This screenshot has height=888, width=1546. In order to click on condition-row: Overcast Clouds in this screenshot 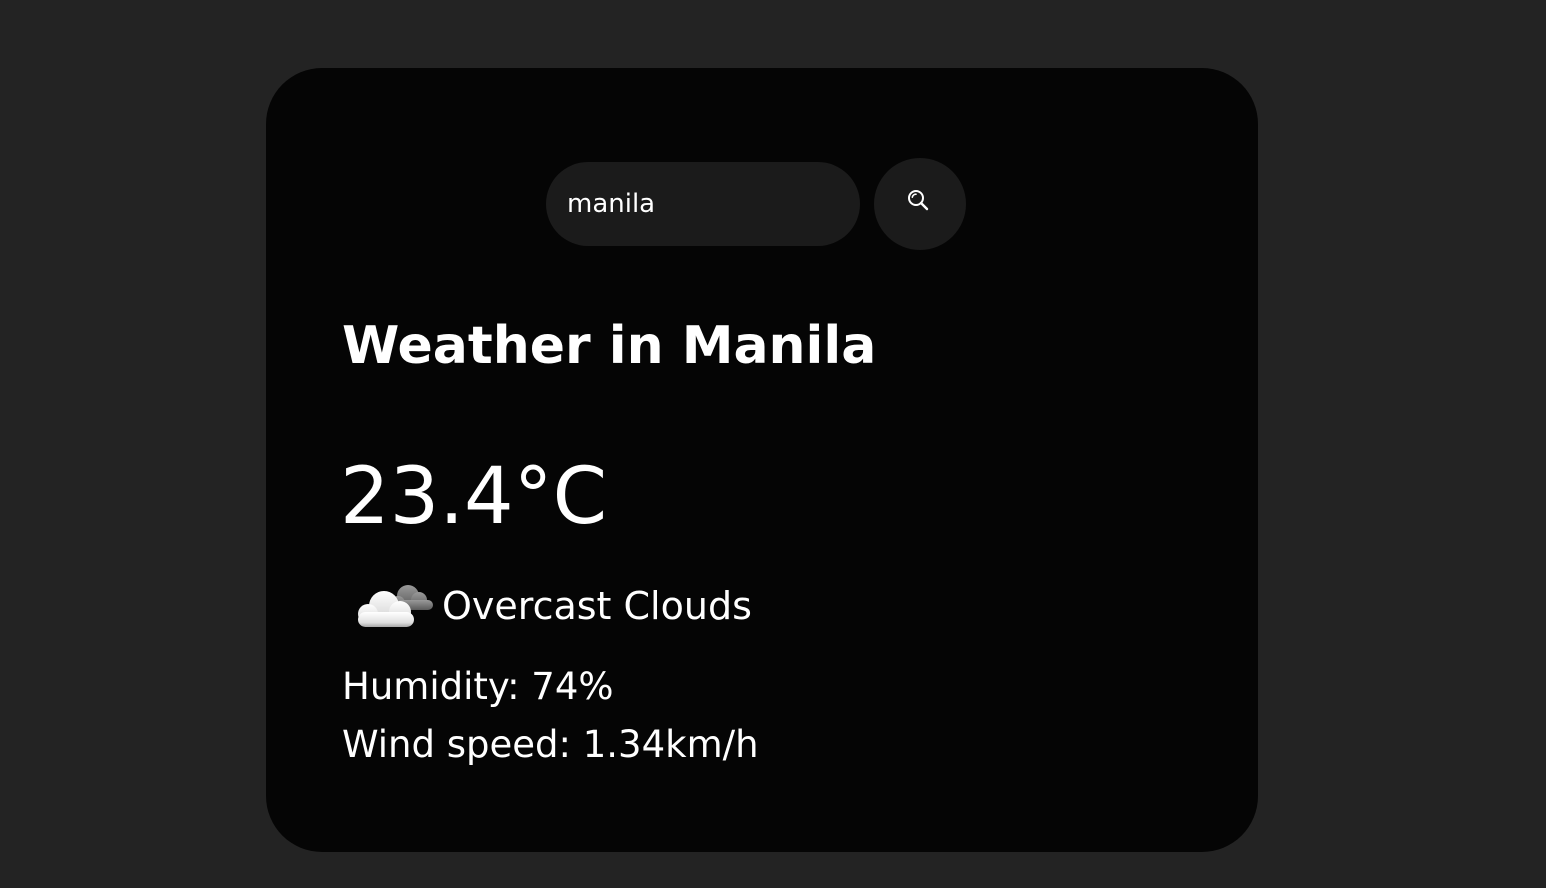, I will do `click(550, 606)`.